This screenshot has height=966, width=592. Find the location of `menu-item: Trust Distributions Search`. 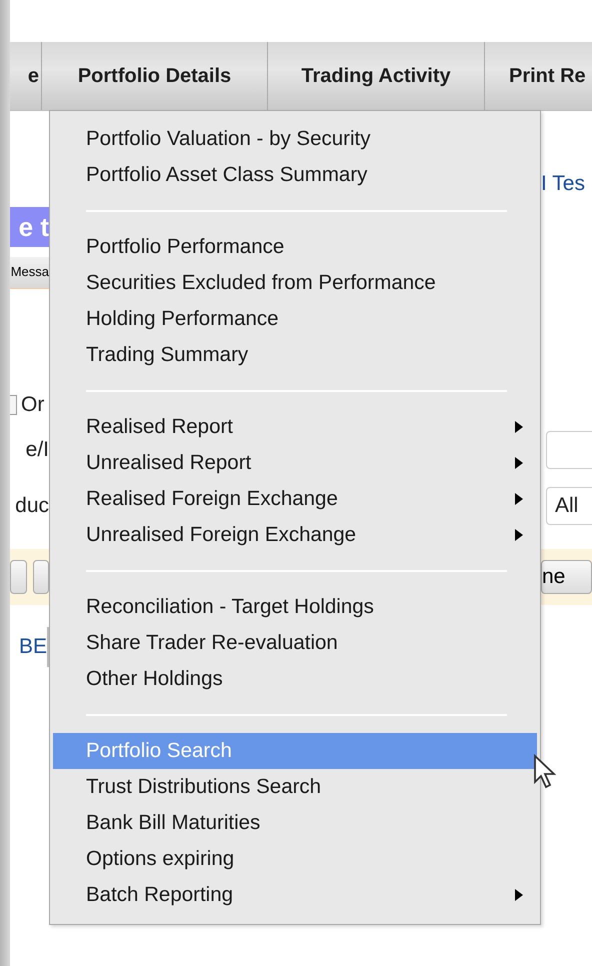

menu-item: Trust Distributions Search is located at coordinates (295, 787).